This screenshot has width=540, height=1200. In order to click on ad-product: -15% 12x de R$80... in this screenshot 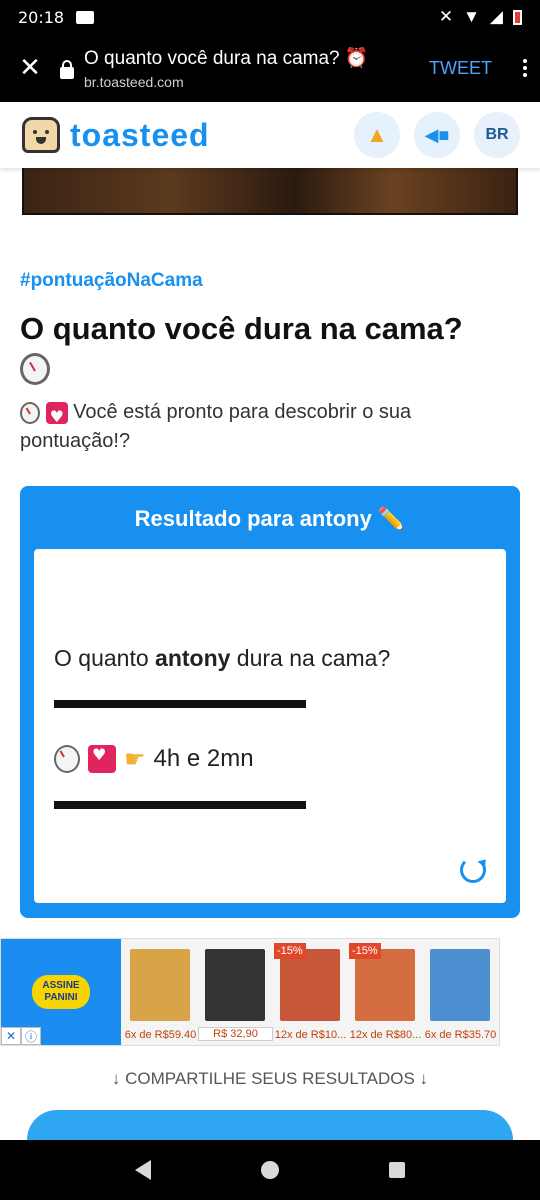, I will do `click(385, 993)`.